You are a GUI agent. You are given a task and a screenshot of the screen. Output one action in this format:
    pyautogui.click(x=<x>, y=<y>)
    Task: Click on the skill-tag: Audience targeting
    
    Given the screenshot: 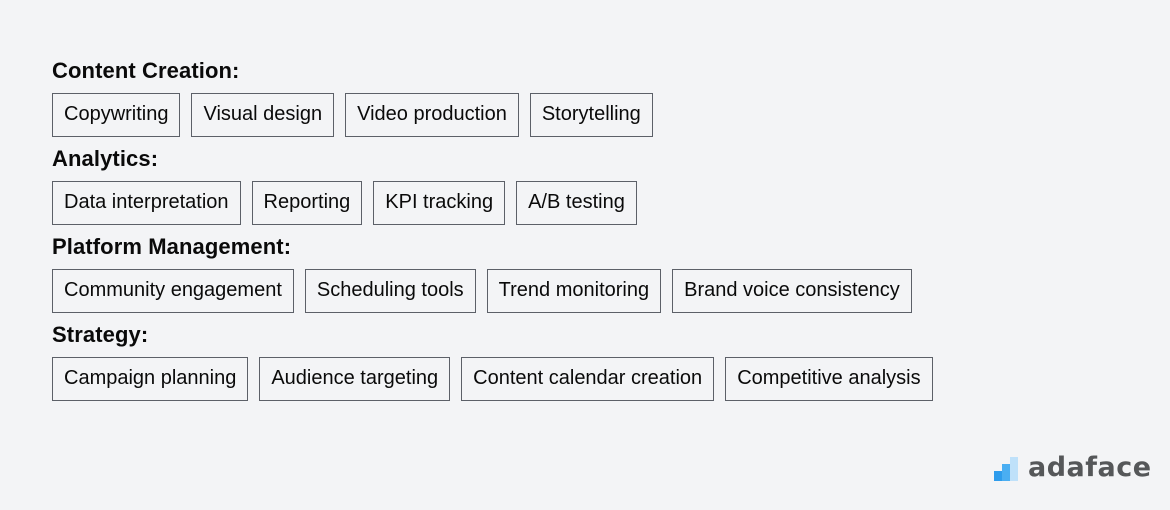 What is the action you would take?
    pyautogui.click(x=355, y=379)
    